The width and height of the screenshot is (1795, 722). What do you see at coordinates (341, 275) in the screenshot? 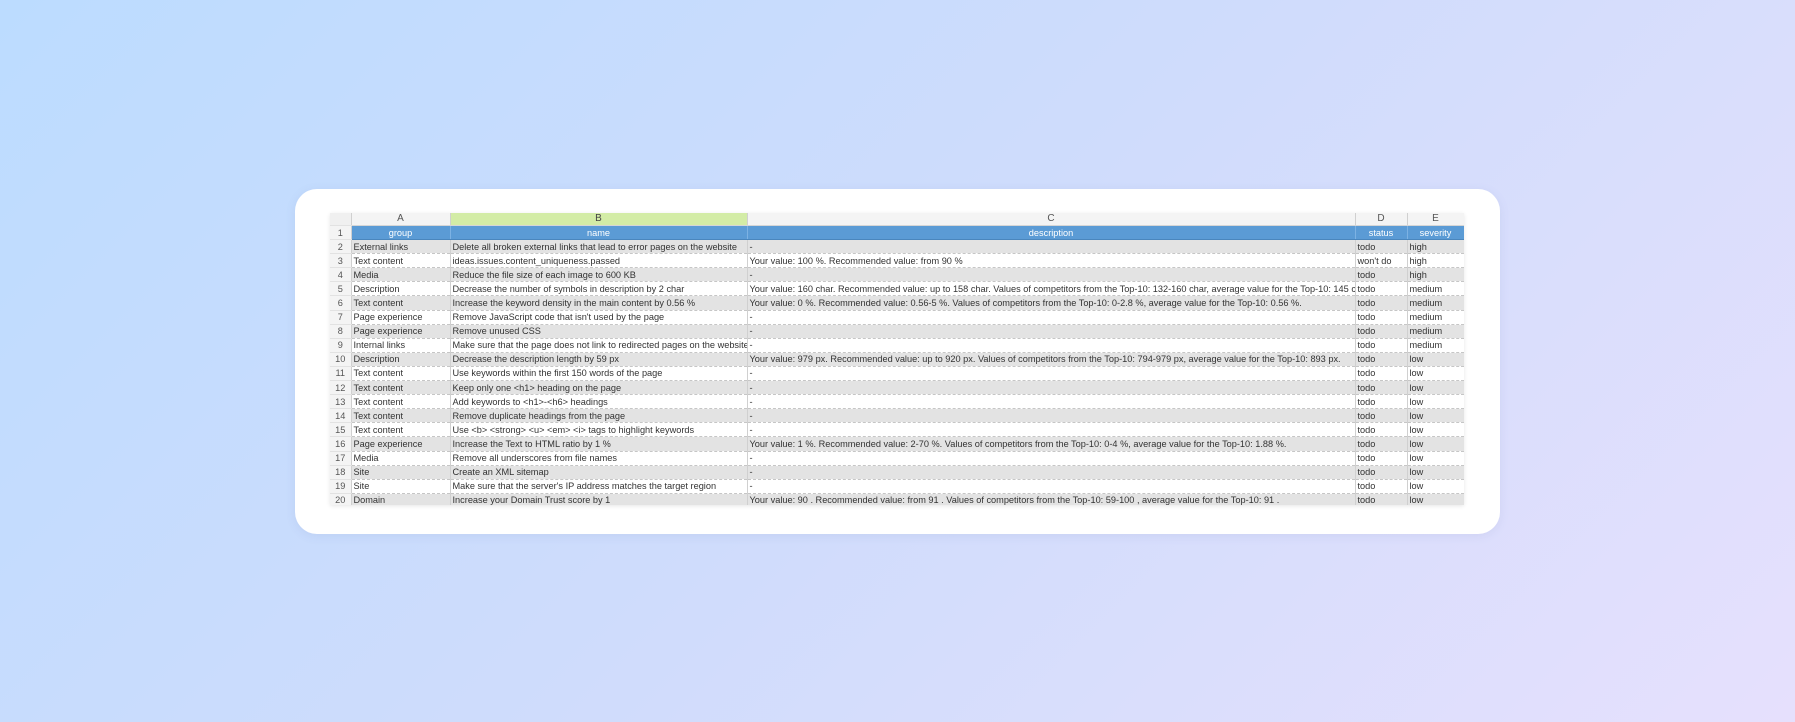
I see `row-number: 4` at bounding box center [341, 275].